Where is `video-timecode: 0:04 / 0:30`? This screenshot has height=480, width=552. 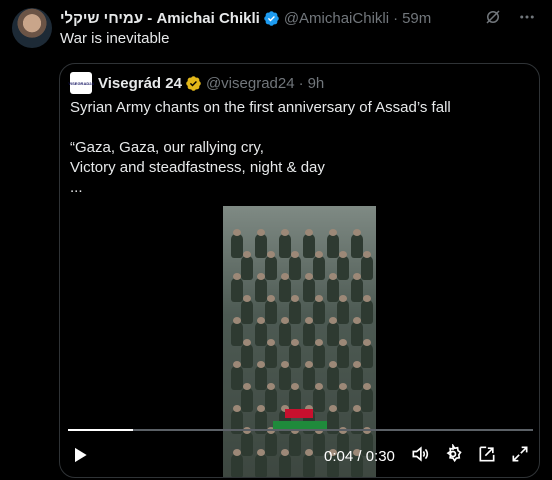
video-timecode: 0:04 / 0:30 is located at coordinates (359, 456).